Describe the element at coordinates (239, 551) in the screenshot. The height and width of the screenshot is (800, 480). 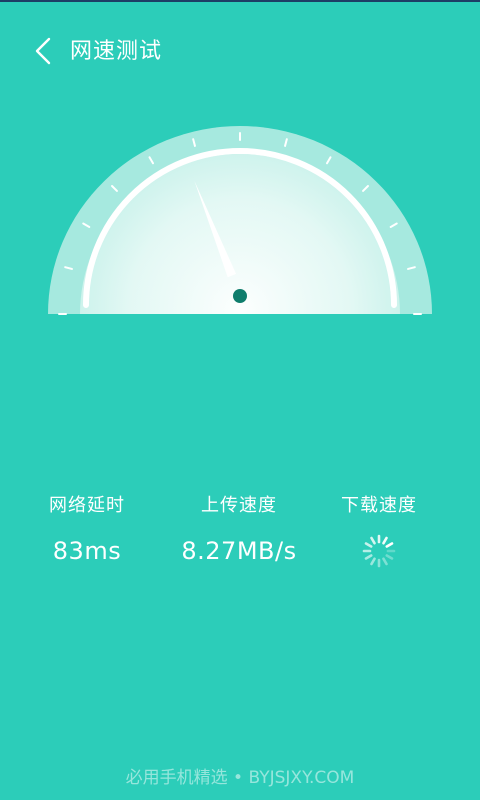
I see `upload-value: 8.27MB/s` at that location.